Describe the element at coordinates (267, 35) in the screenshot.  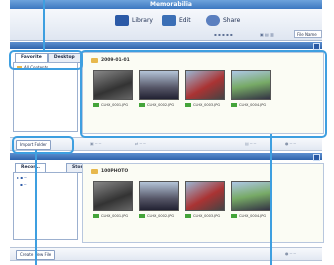
I see `view-mode-icons: ▣ ▤ ▥` at that location.